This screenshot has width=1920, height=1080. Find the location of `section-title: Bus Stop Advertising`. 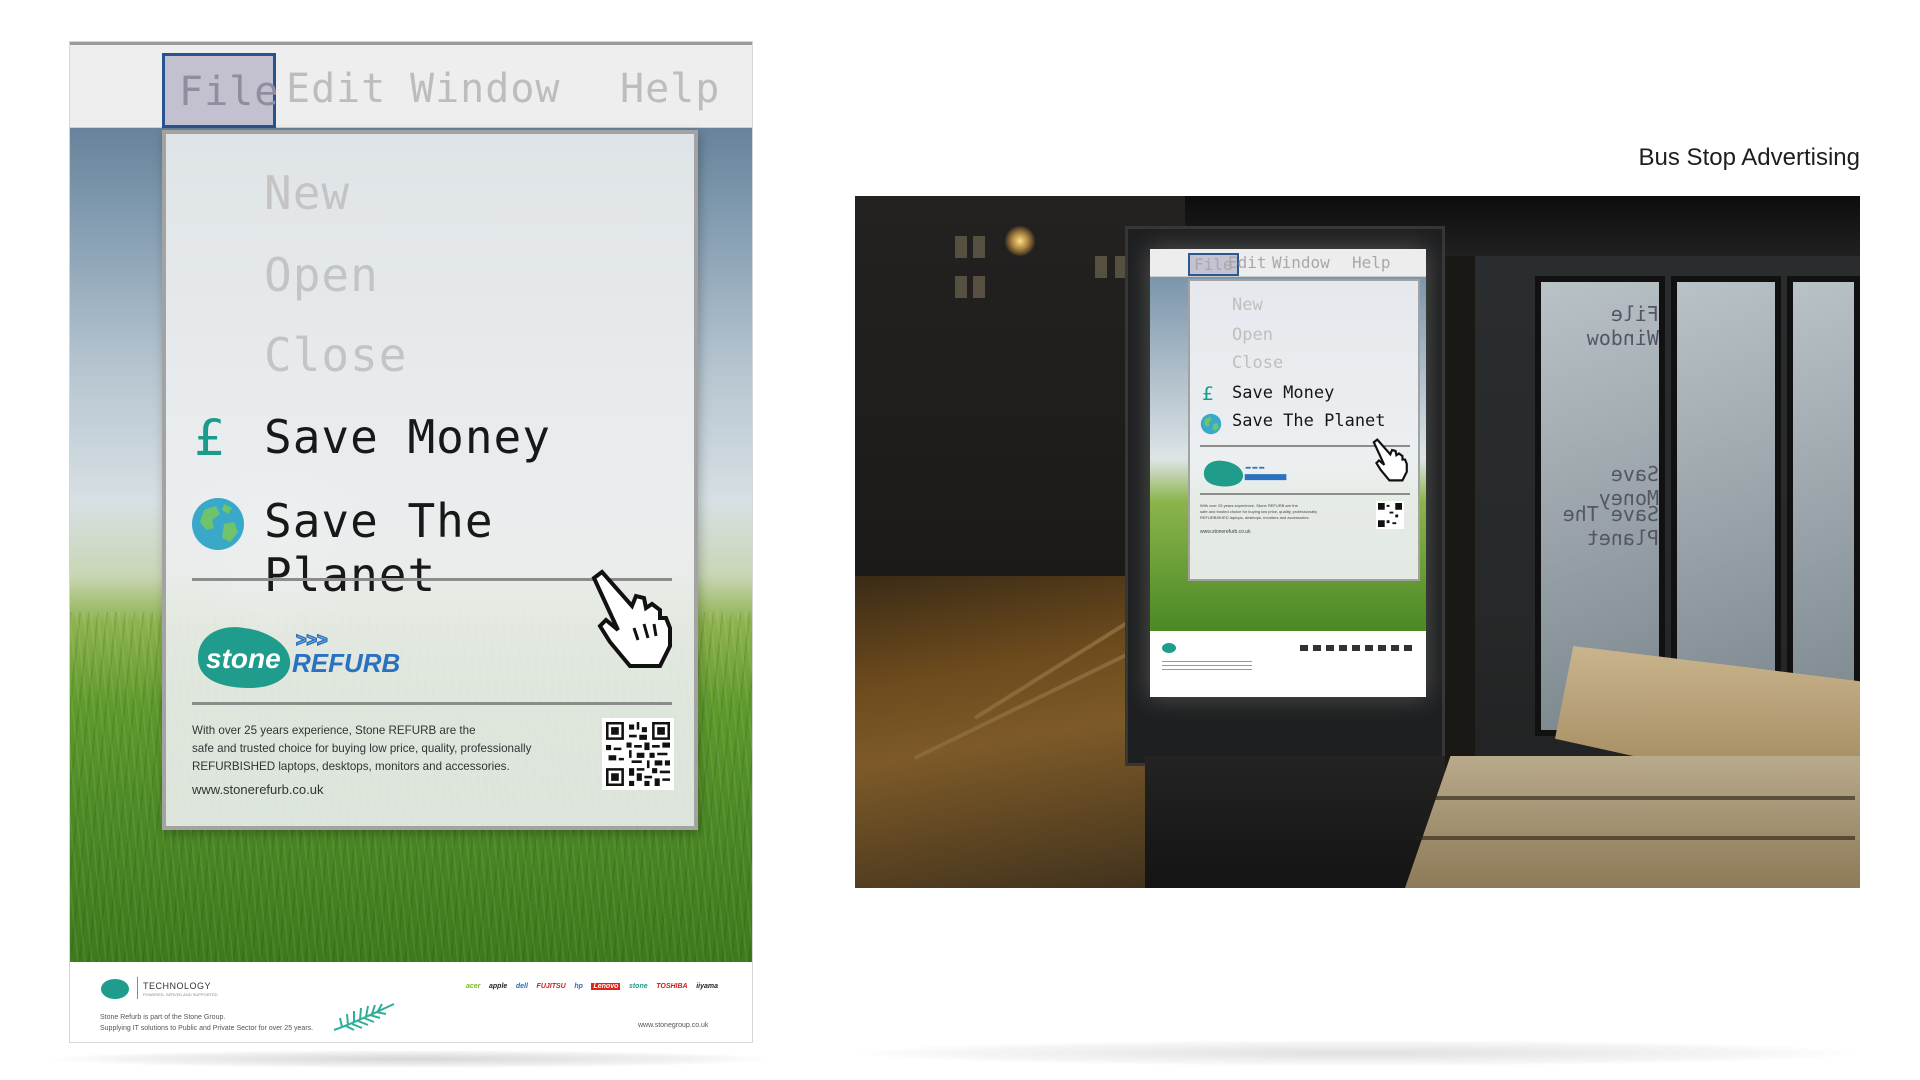

section-title: Bus Stop Advertising is located at coordinates (1749, 157).